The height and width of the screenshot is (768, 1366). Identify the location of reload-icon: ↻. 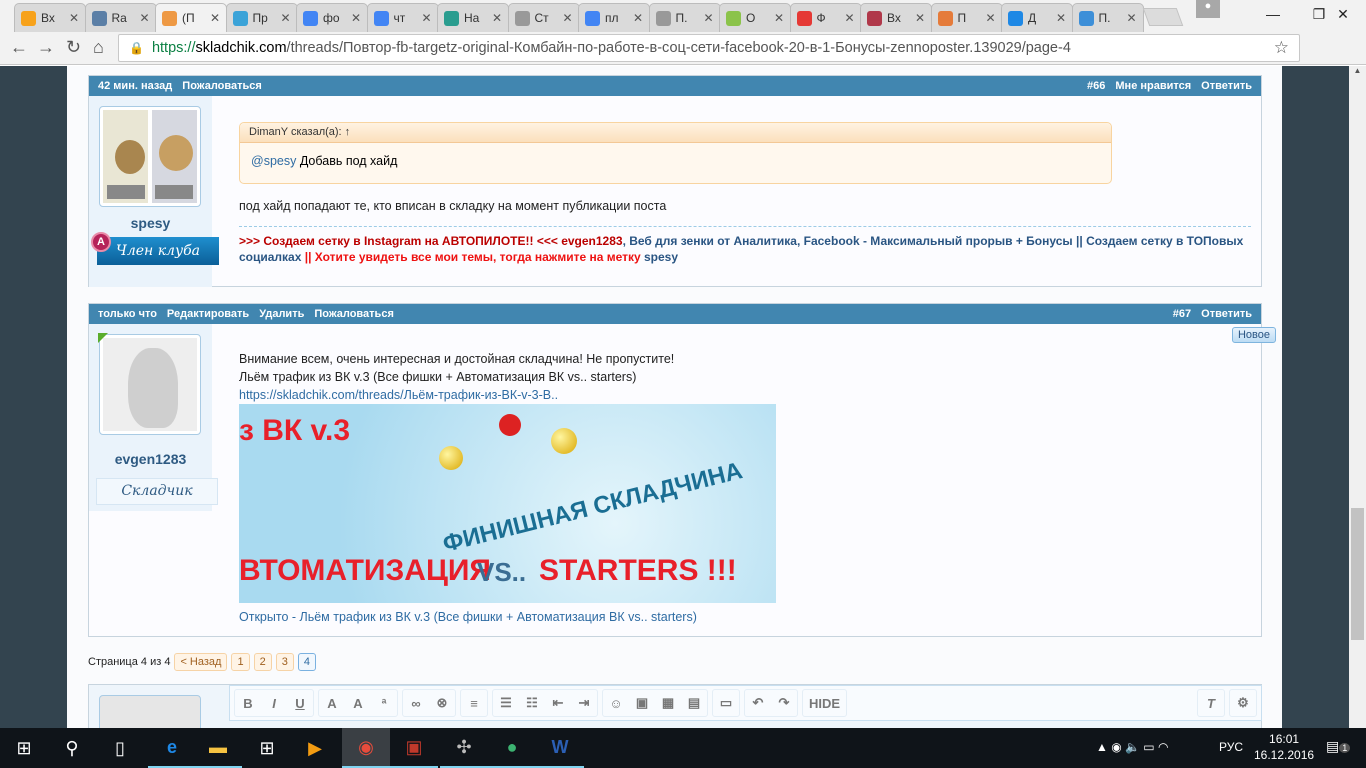
(73, 47).